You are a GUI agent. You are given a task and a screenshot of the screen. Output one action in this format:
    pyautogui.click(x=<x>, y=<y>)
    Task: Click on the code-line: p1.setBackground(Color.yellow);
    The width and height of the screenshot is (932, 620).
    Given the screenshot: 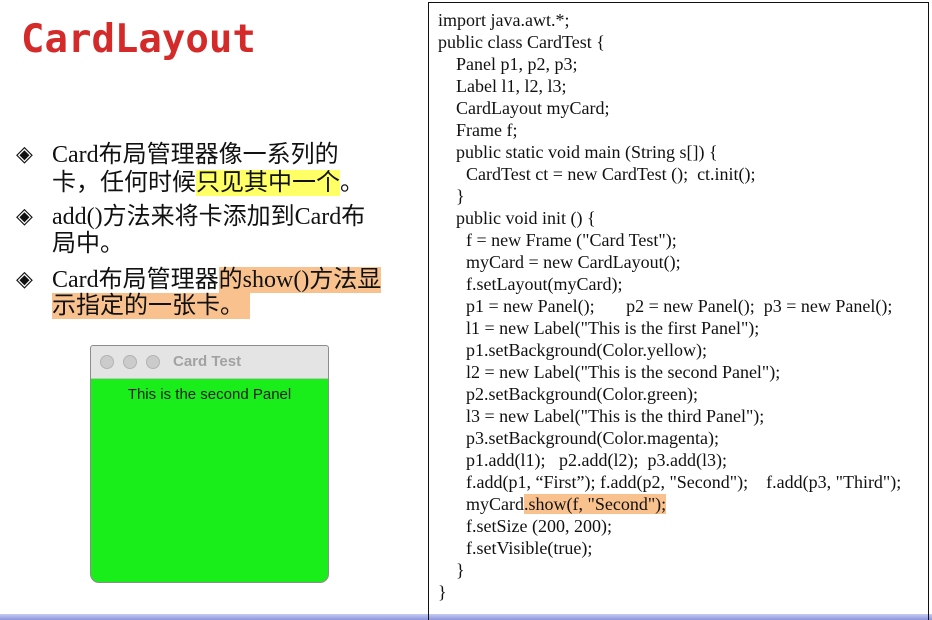 What is the action you would take?
    pyautogui.click(x=586, y=350)
    